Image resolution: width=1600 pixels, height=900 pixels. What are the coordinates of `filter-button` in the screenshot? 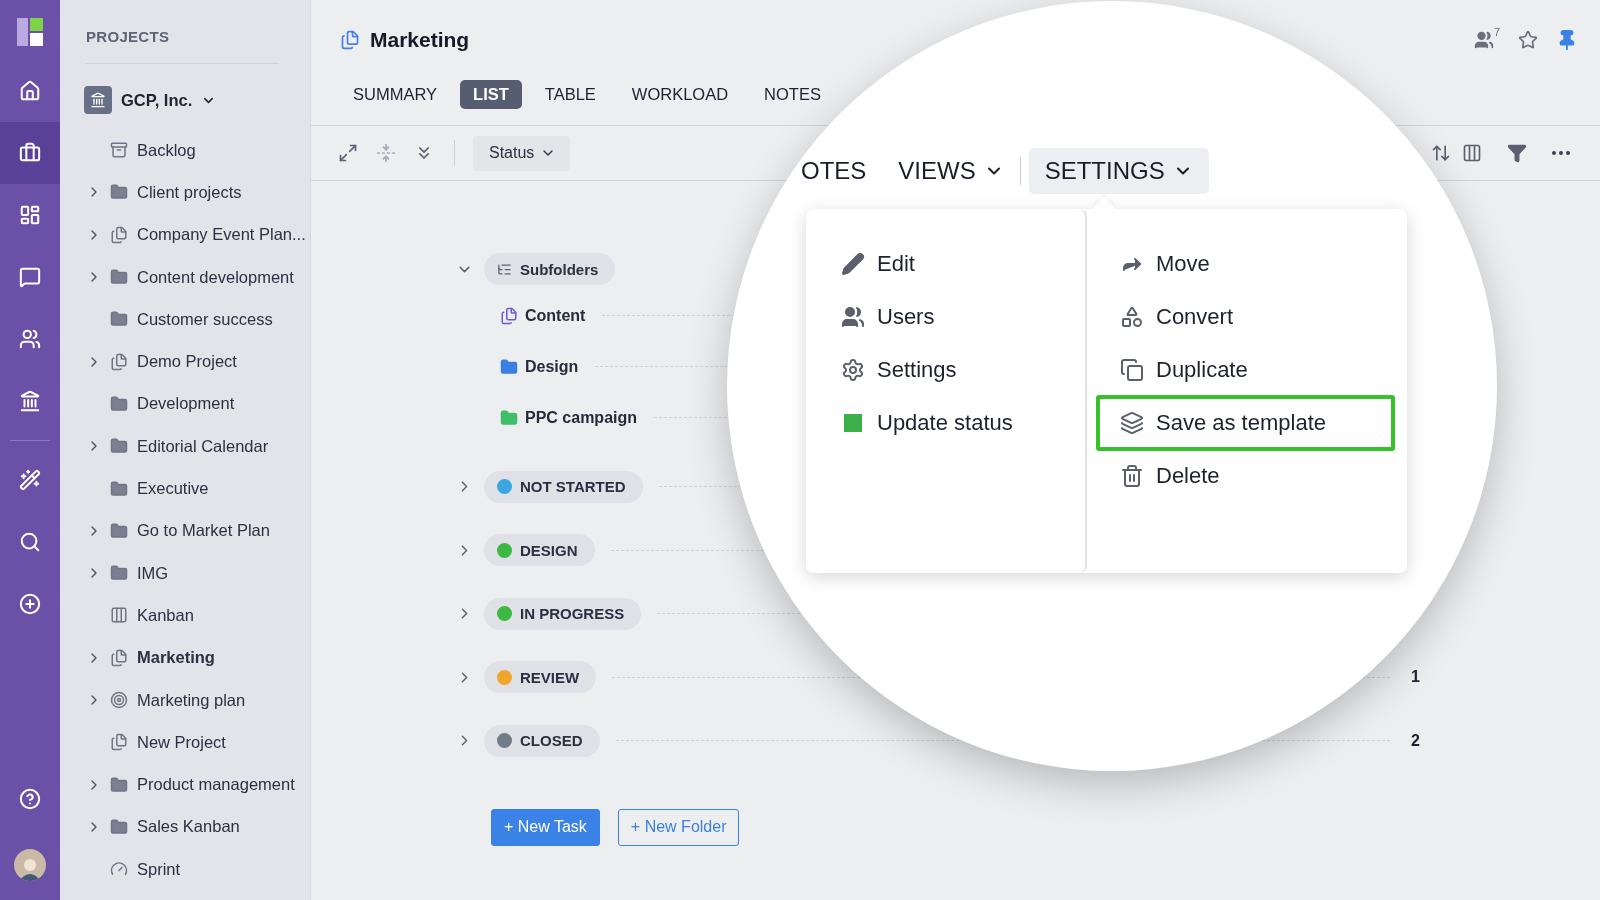 It's located at (1517, 153).